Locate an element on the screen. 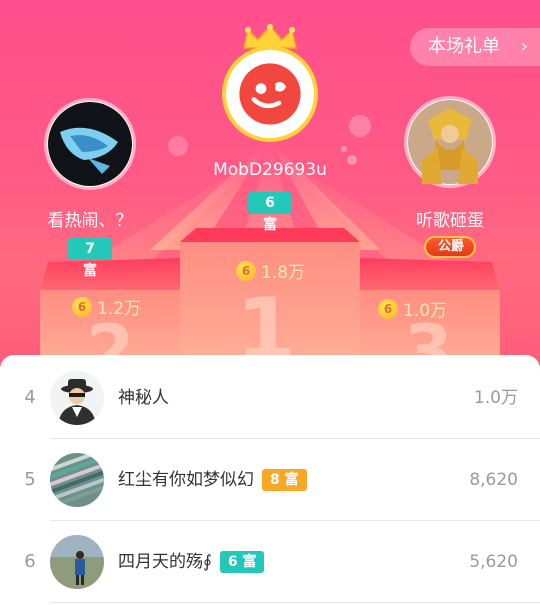 The height and width of the screenshot is (605, 540). list-item: 6 四月天的殇∮ 6 富 5,620 is located at coordinates (270, 562).